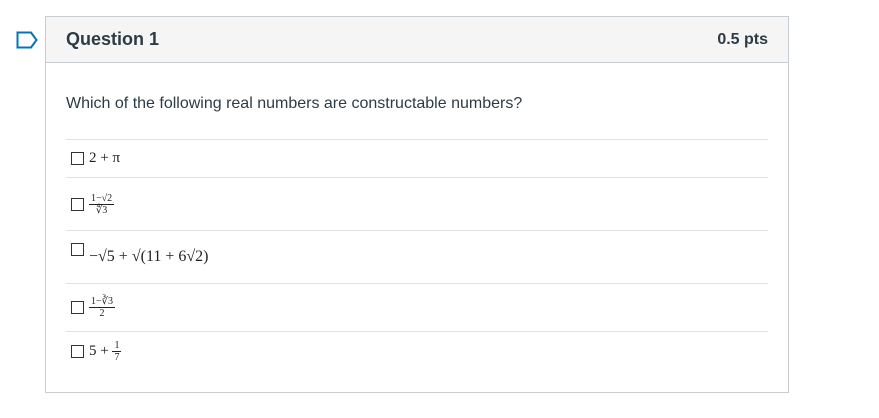 This screenshot has height=418, width=879. Describe the element at coordinates (417, 40) in the screenshot. I see `question-header: Question 1 0.5 pts` at that location.